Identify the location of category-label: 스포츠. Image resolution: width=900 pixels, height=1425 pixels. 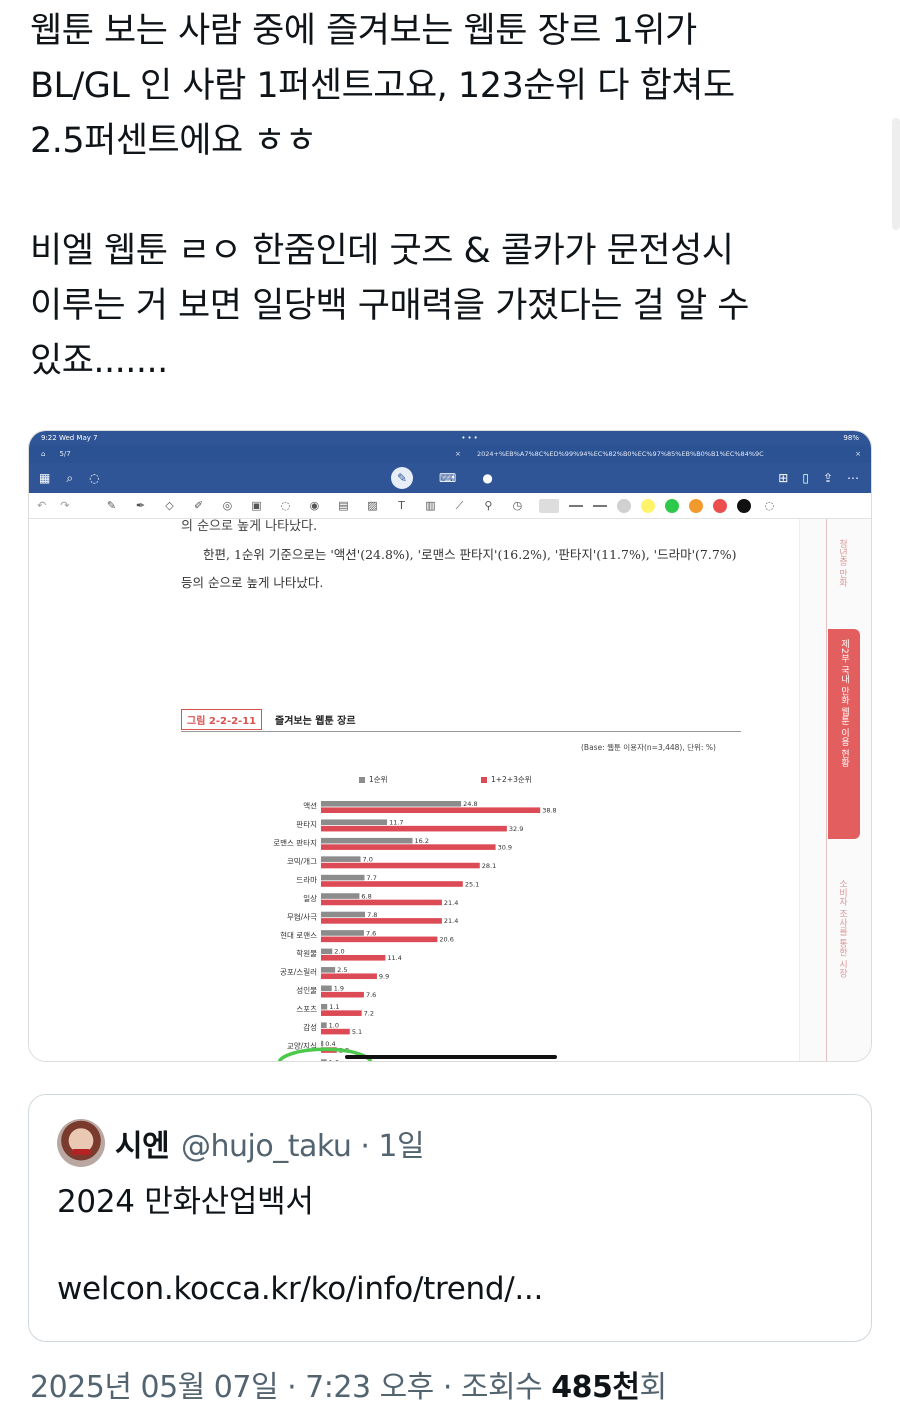
(306, 1009).